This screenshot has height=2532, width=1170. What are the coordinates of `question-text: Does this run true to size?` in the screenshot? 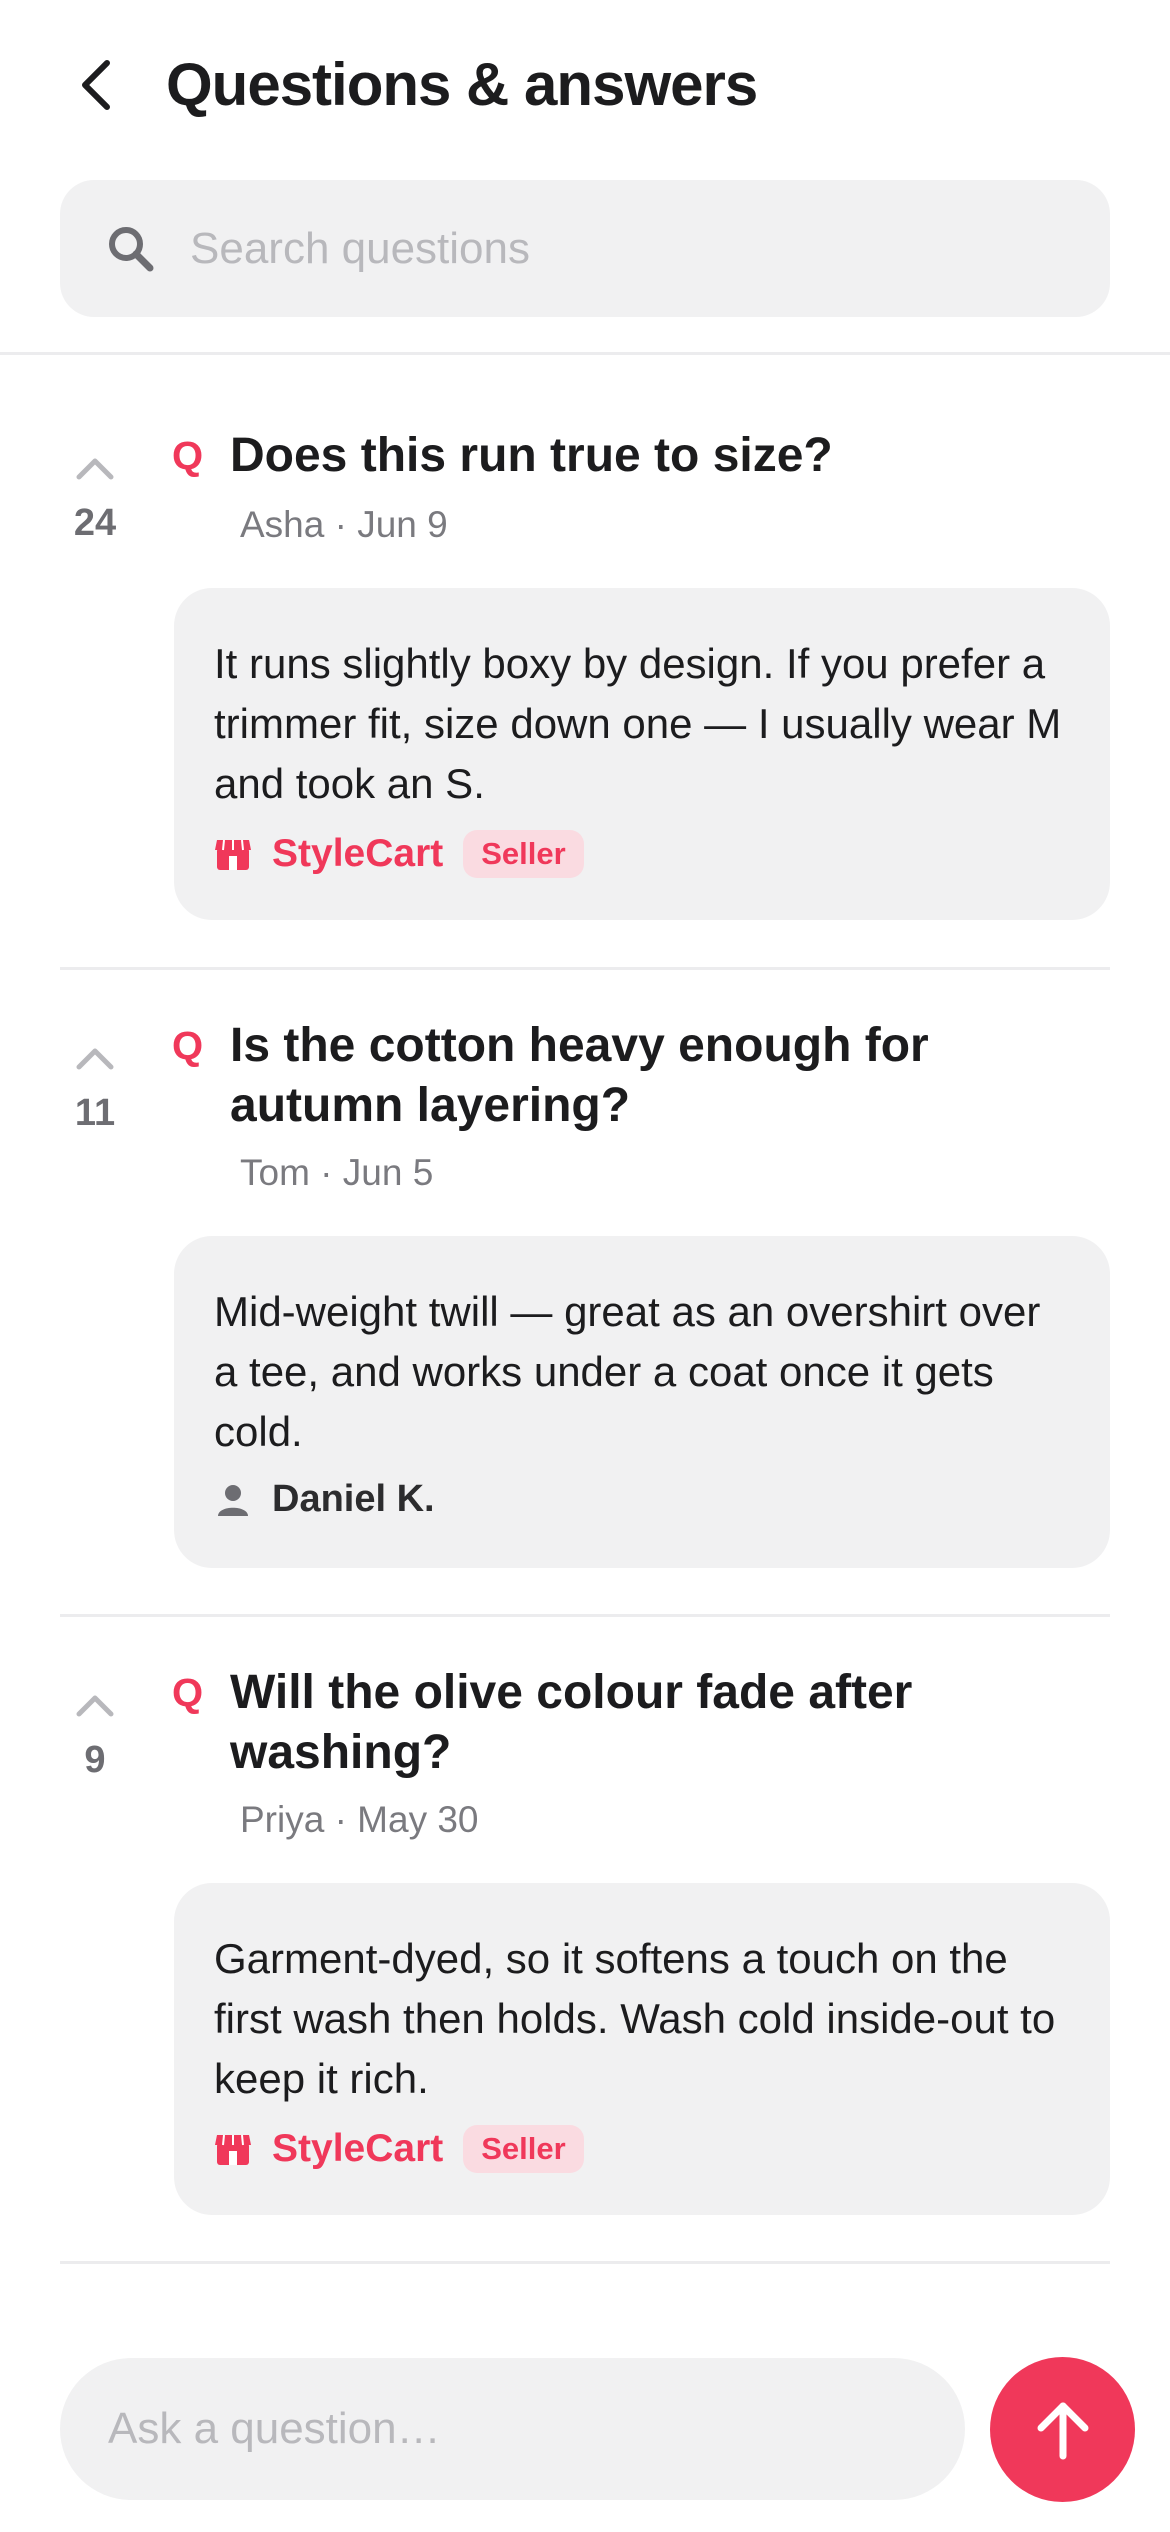 It's located at (670, 456).